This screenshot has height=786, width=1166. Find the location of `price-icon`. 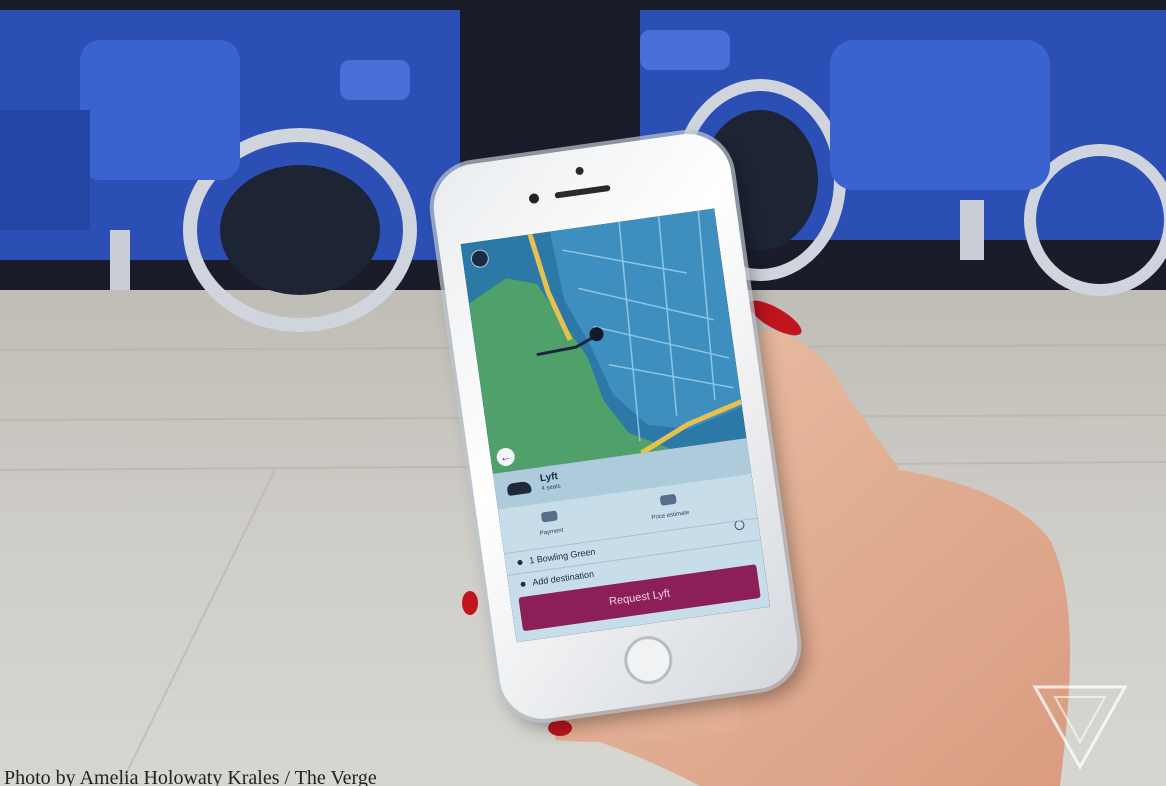

price-icon is located at coordinates (668, 499).